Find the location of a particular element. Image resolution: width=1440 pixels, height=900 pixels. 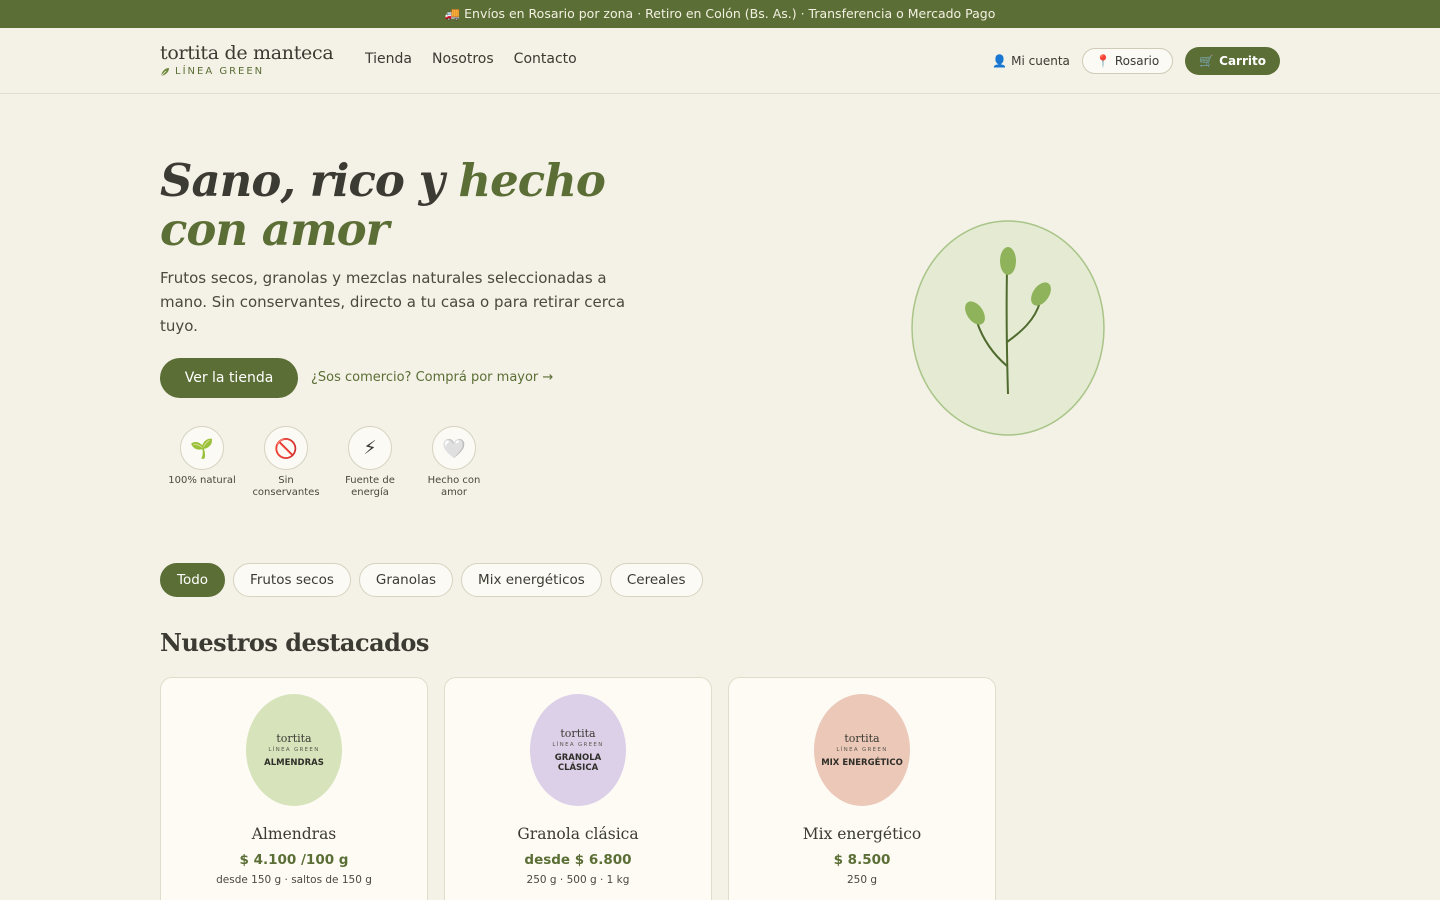

product-name: Mix energético is located at coordinates (862, 834).